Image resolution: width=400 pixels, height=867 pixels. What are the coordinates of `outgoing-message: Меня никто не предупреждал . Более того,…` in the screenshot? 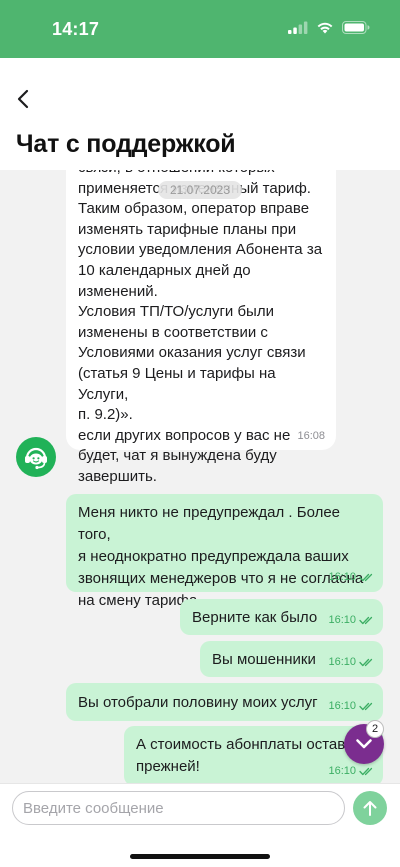 It's located at (224, 551).